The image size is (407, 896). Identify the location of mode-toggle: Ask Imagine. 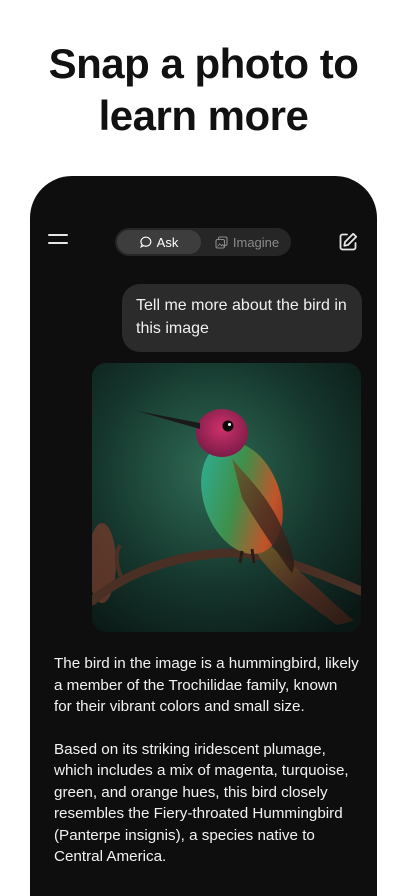
(203, 242).